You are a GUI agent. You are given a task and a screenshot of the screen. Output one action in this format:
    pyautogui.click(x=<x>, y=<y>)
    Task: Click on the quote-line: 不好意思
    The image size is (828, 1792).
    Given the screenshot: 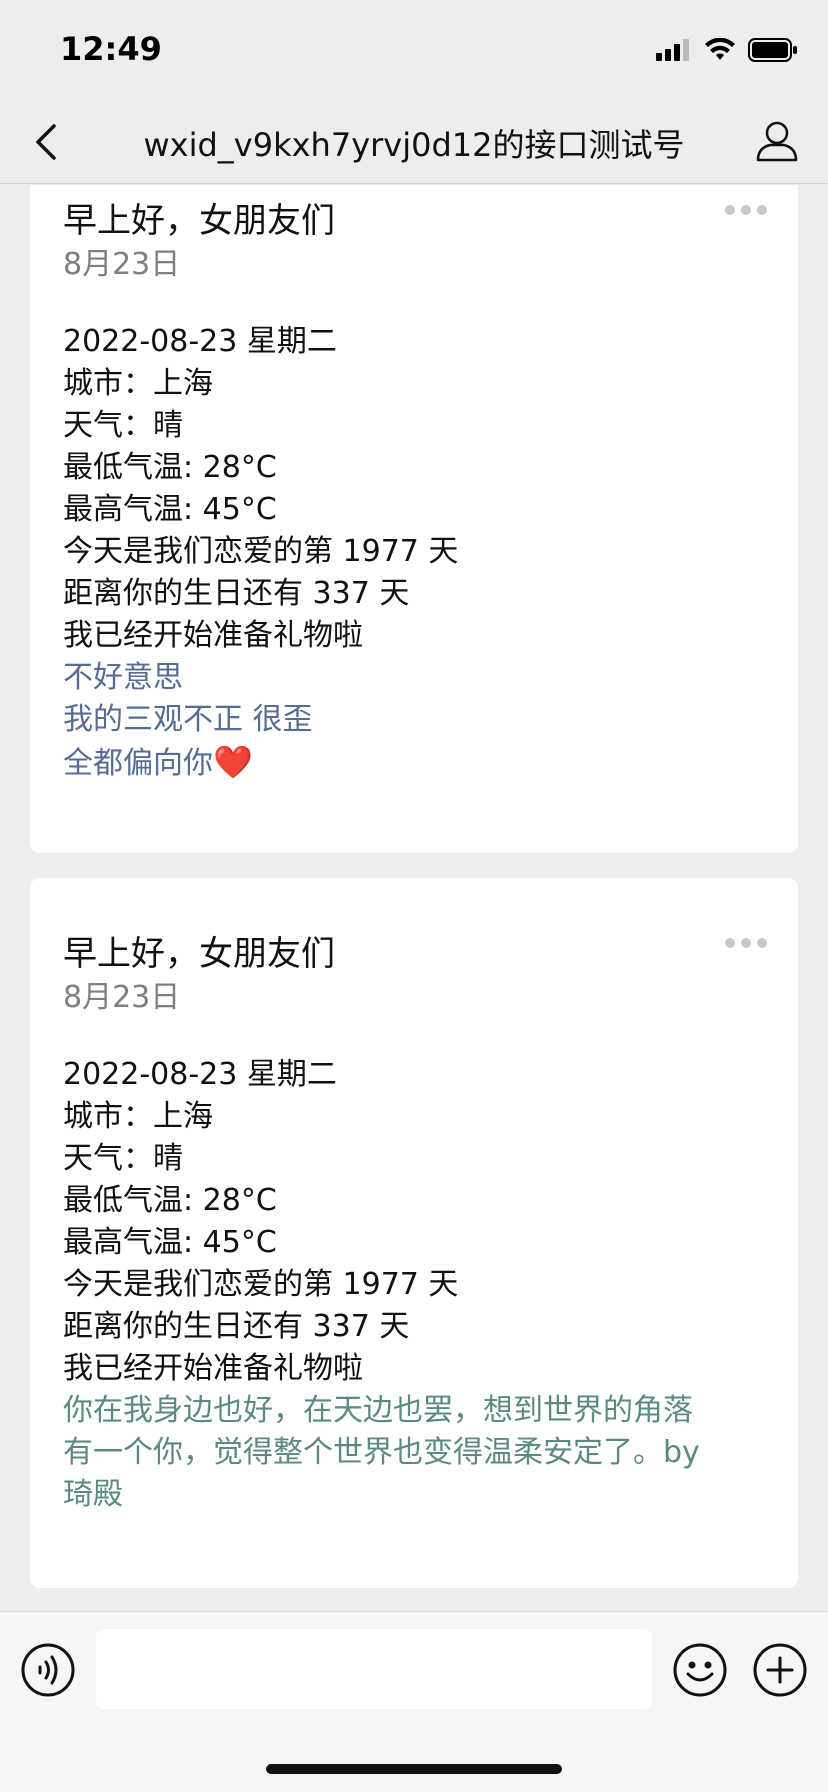 What is the action you would take?
    pyautogui.click(x=123, y=677)
    